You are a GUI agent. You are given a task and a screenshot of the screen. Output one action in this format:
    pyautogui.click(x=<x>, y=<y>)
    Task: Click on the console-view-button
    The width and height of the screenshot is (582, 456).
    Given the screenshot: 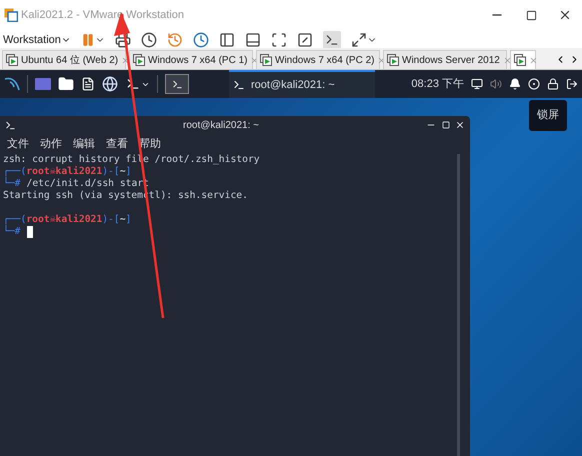 What is the action you would take?
    pyautogui.click(x=331, y=40)
    